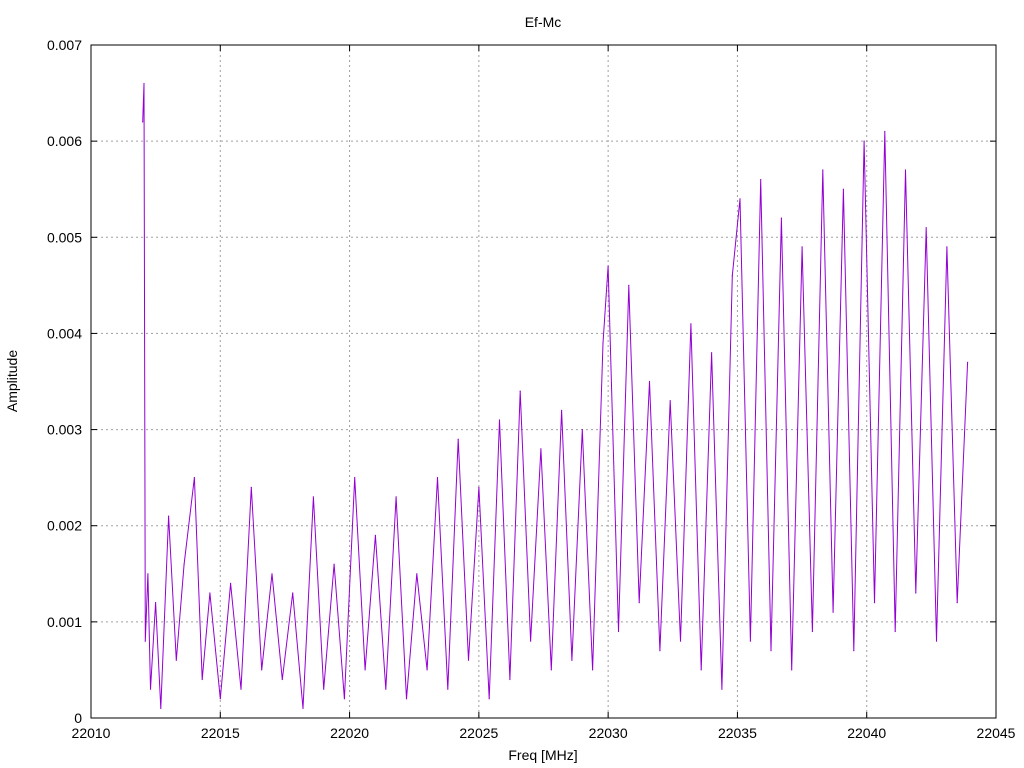 This screenshot has height=768, width=1024. I want to click on x-tick-labels: 22010 22015 22020 22025 22030 22035 22040 22045, so click(544, 733).